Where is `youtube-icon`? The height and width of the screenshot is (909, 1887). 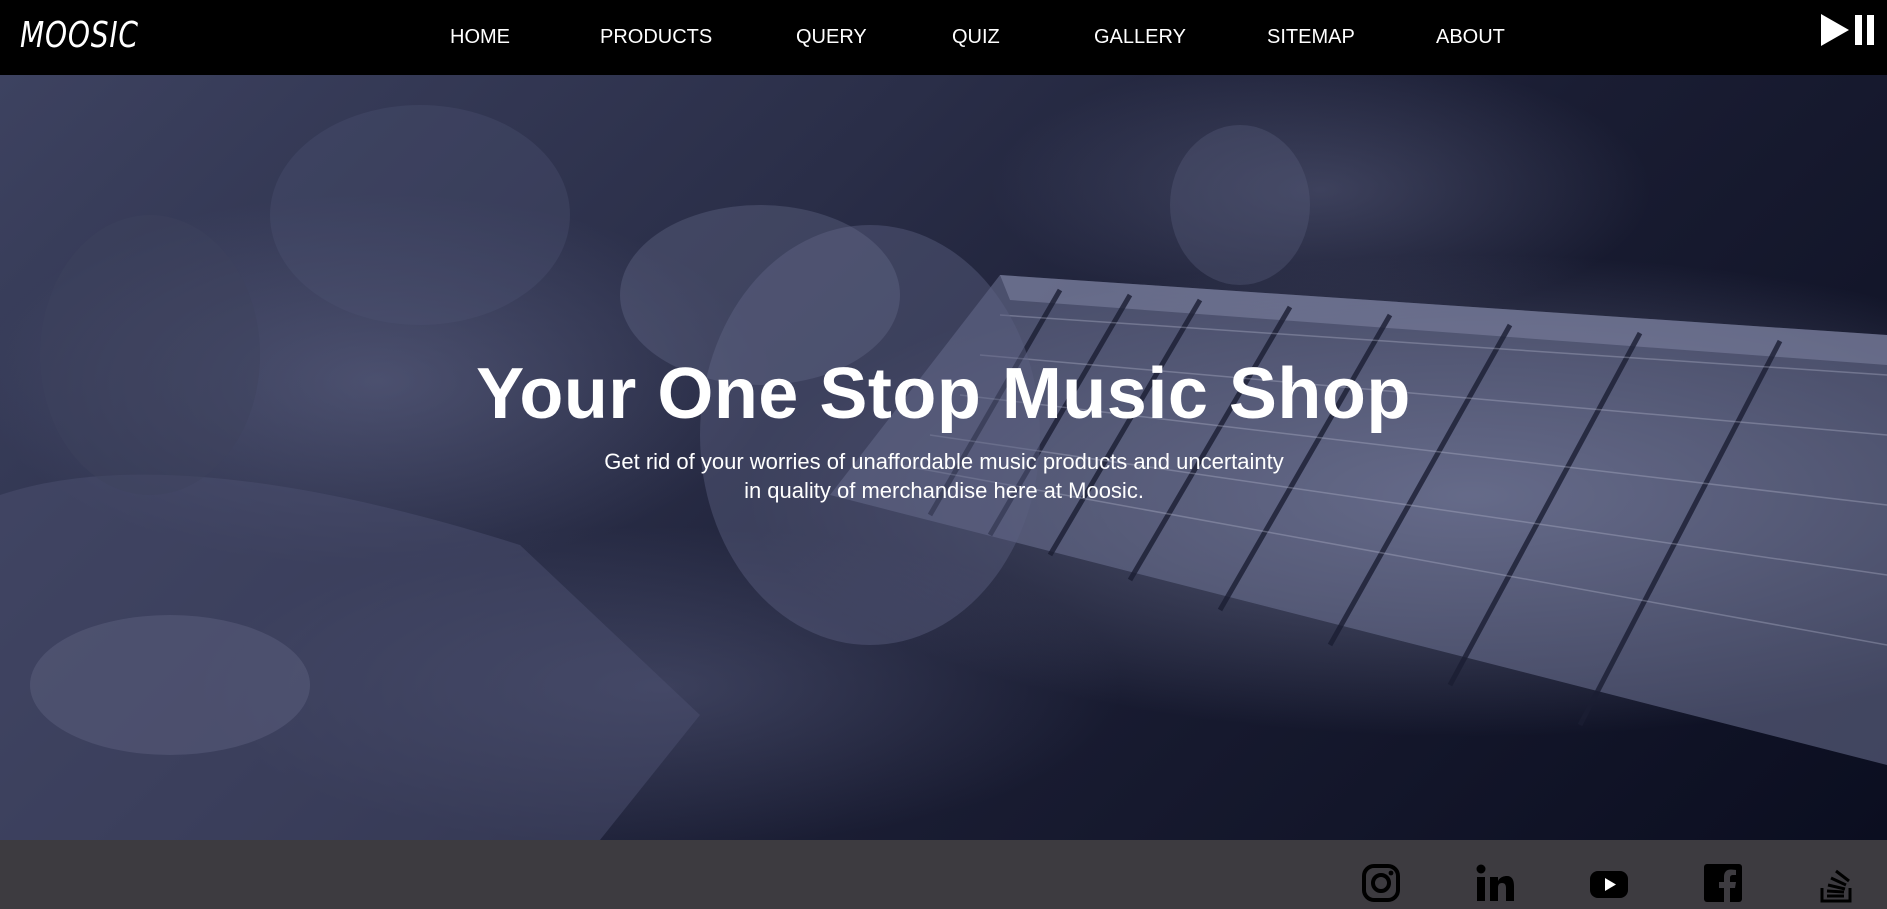 youtube-icon is located at coordinates (1609, 884).